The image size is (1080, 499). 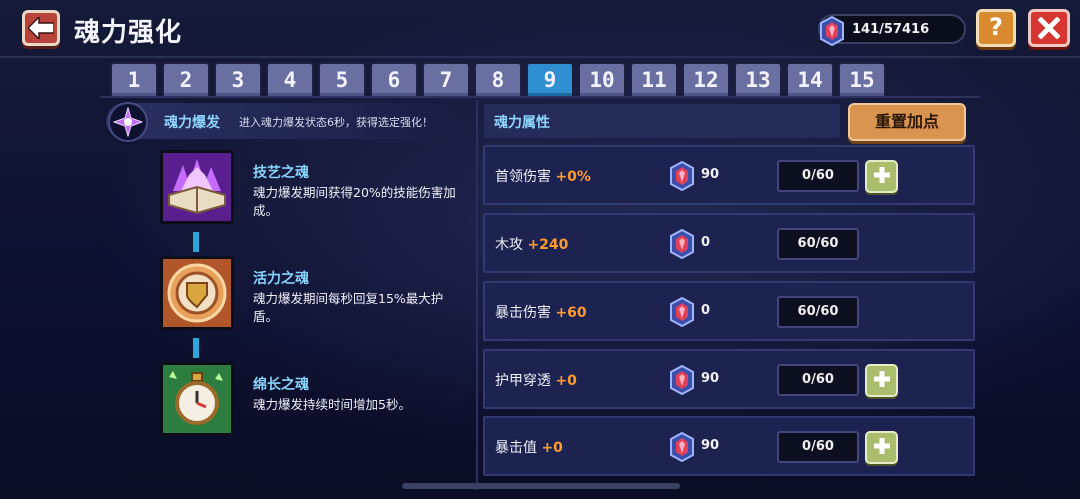 I want to click on attribute-bonus: +240, so click(x=548, y=245).